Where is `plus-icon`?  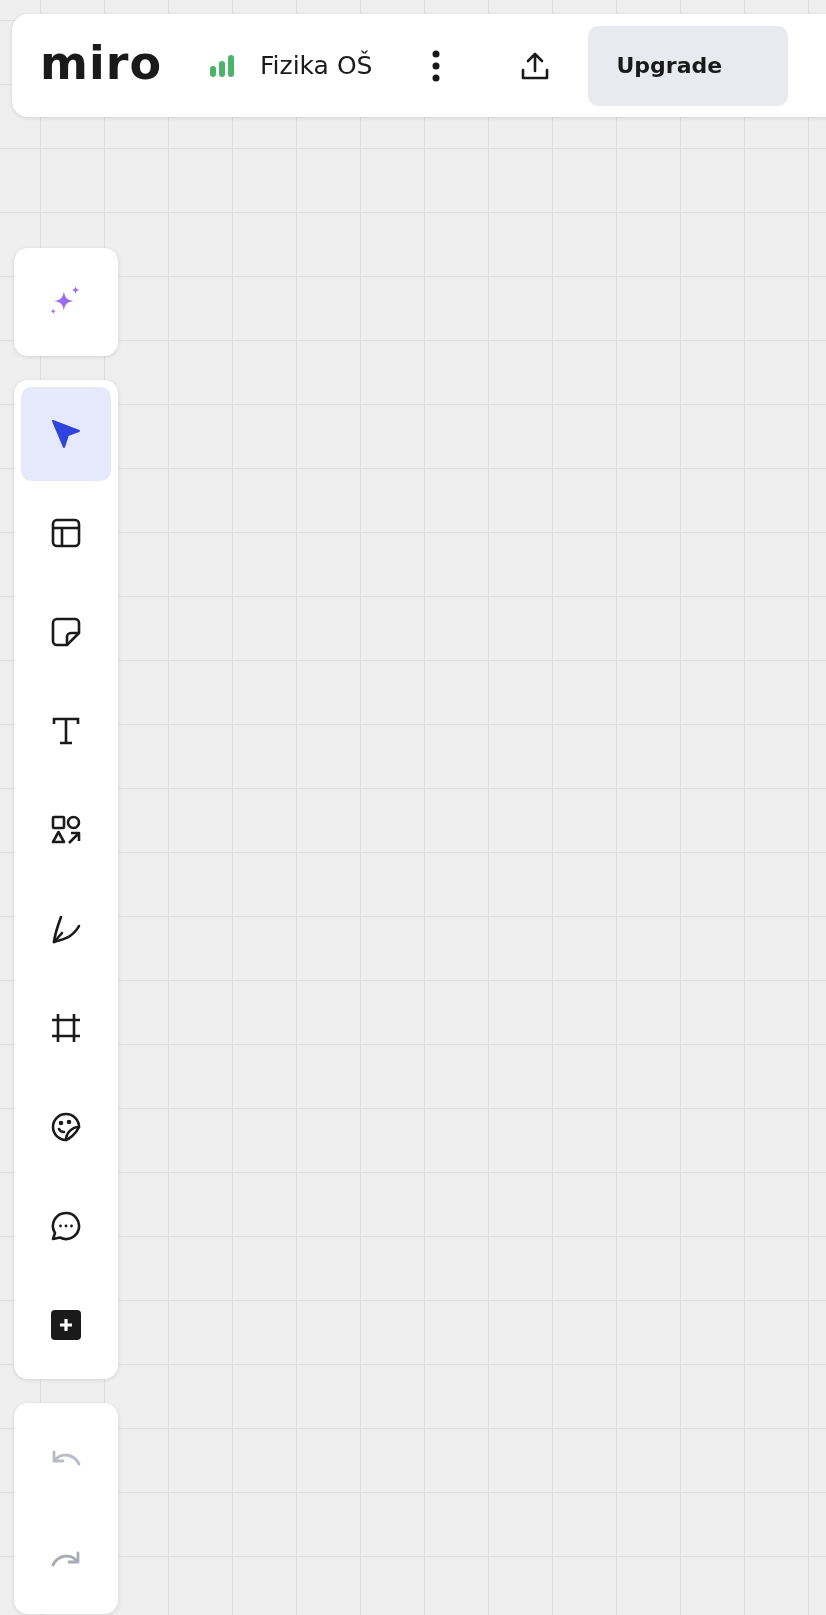 plus-icon is located at coordinates (66, 1325).